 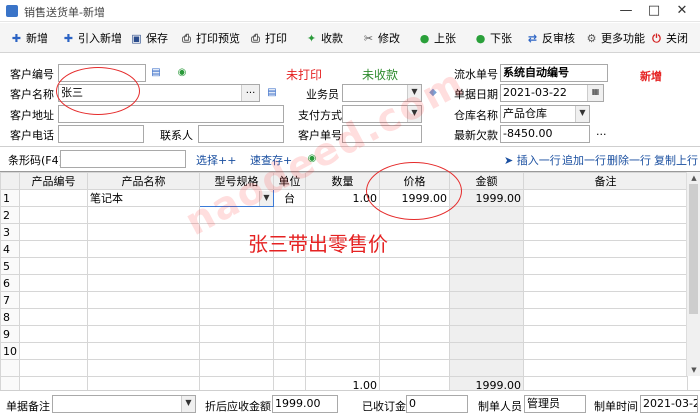 I want to click on warehouse-label: 仓库名称, so click(x=476, y=115).